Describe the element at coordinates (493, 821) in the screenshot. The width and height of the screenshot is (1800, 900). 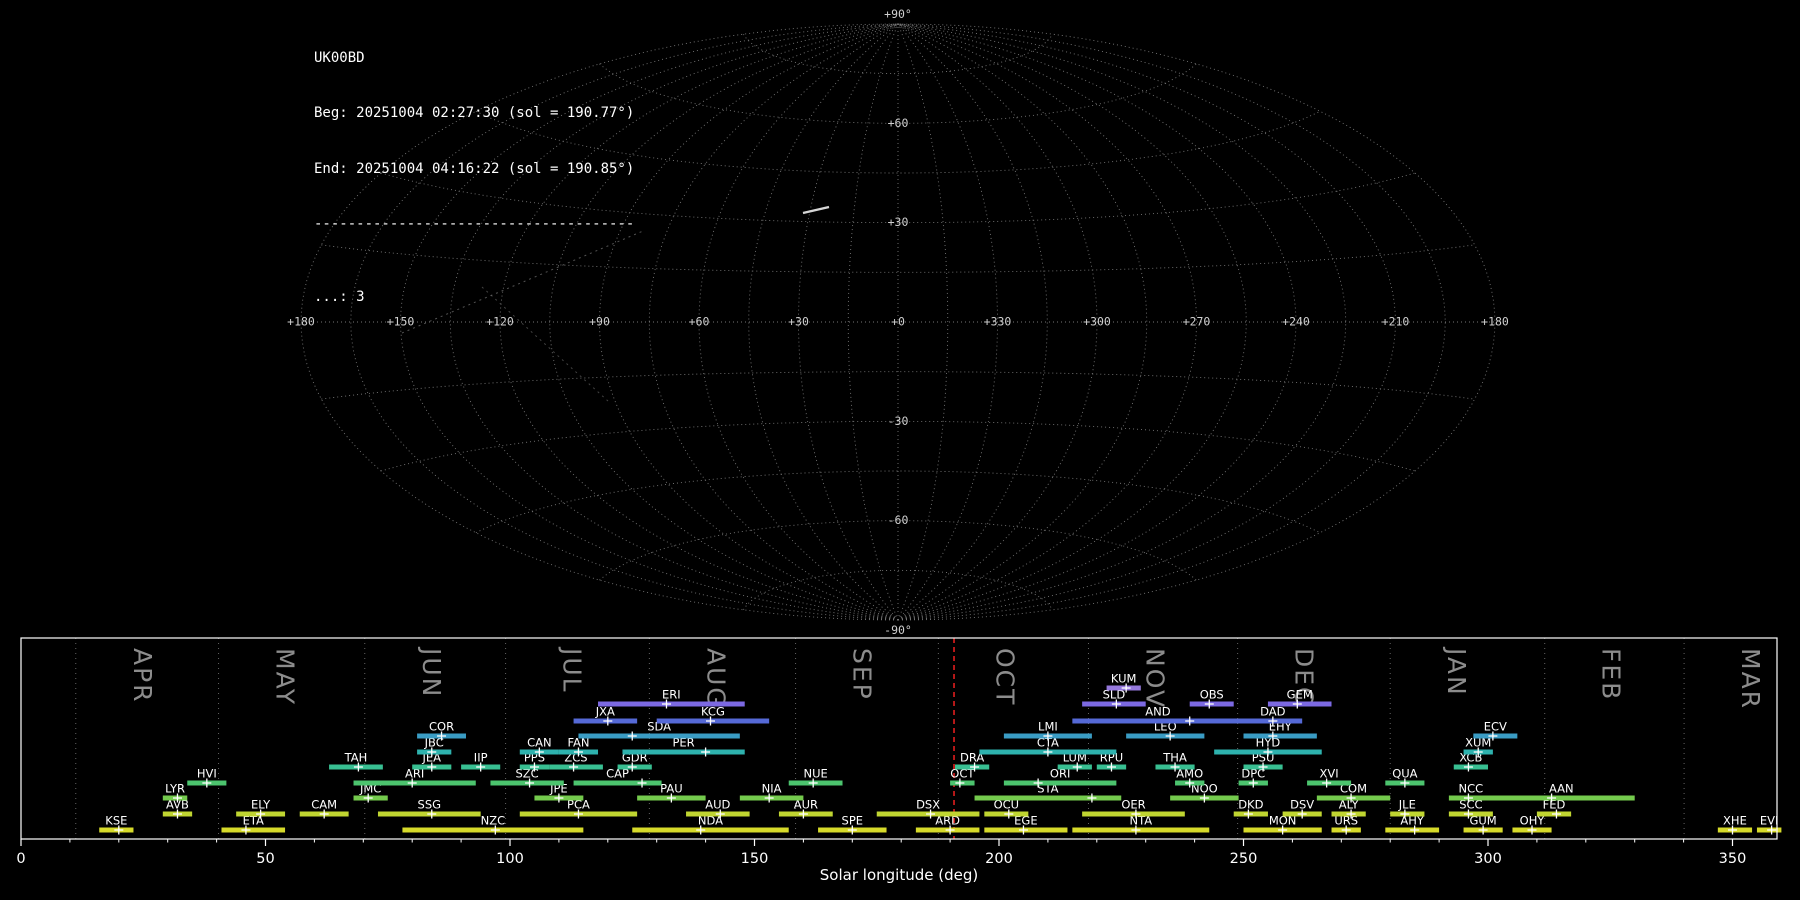
I see `shower-label: NZC` at that location.